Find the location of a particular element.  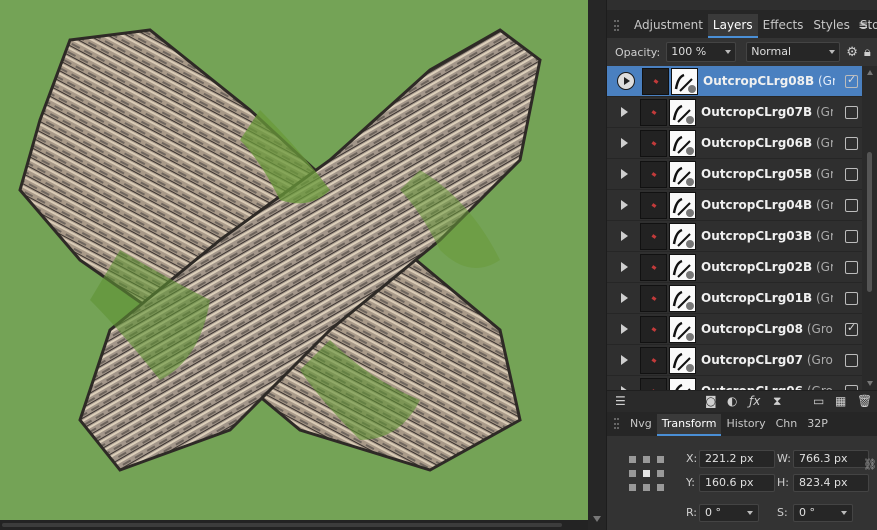

mask-layer-icon: ◙ is located at coordinates (711, 401).